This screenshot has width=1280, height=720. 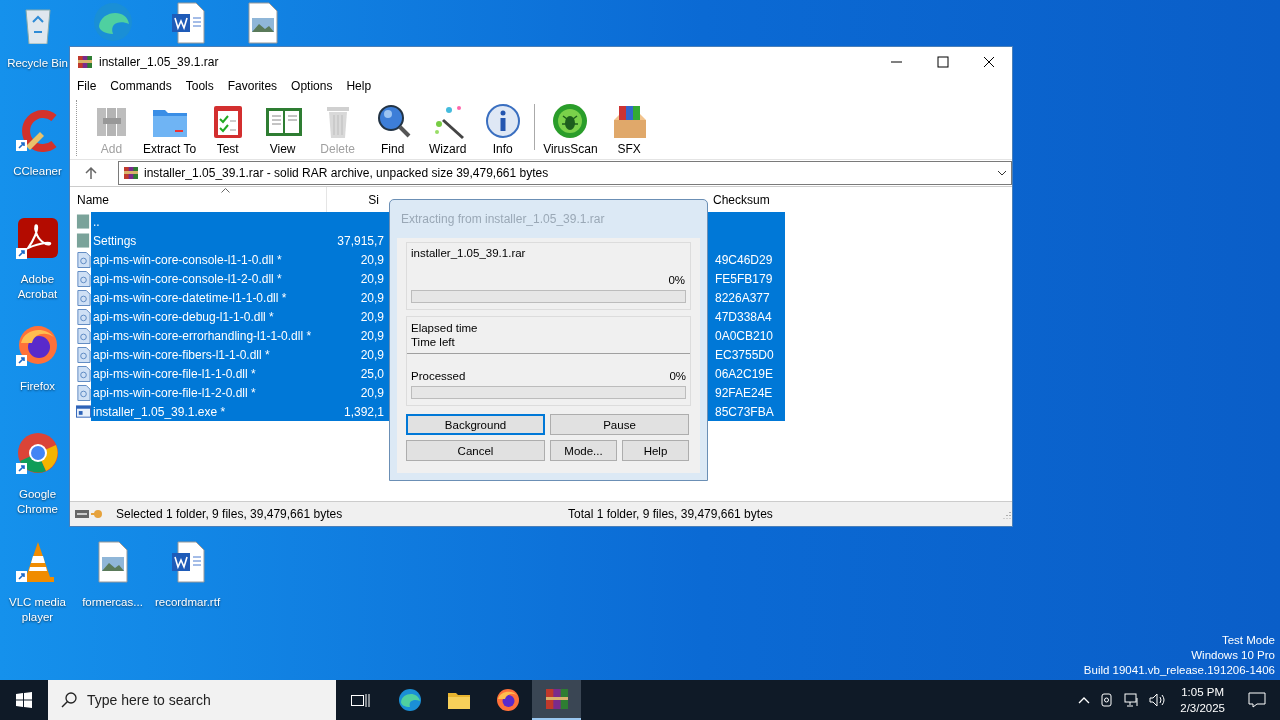 What do you see at coordinates (115, 240) in the screenshot?
I see `file-name: Settings` at bounding box center [115, 240].